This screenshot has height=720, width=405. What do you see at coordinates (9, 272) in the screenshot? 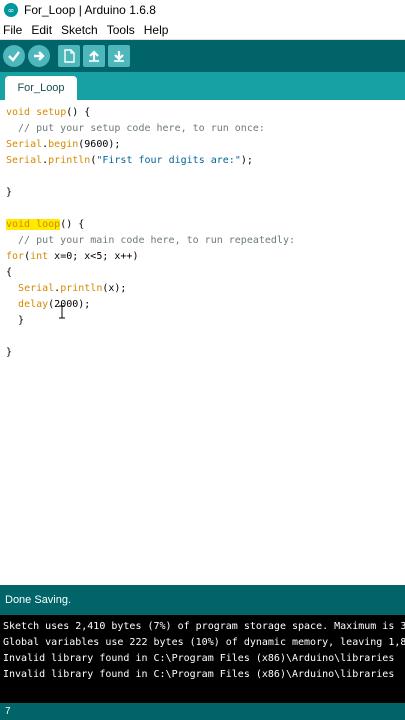
I see `code-token: {` at bounding box center [9, 272].